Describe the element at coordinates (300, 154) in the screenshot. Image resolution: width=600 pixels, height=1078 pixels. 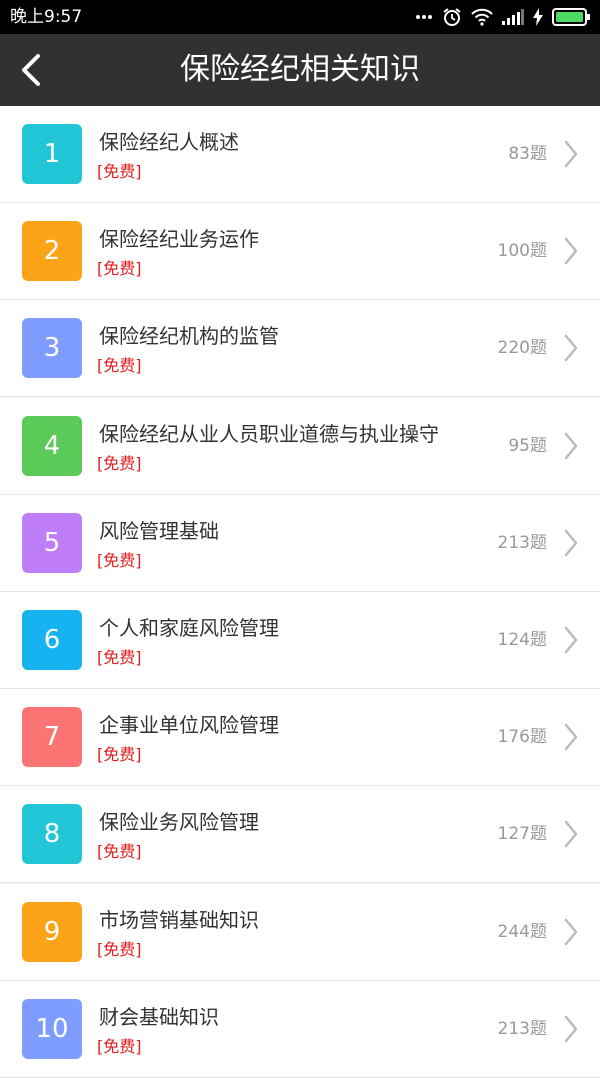
I see `chapter-row: 1 保险经纪人概述 [免费] 83题` at that location.